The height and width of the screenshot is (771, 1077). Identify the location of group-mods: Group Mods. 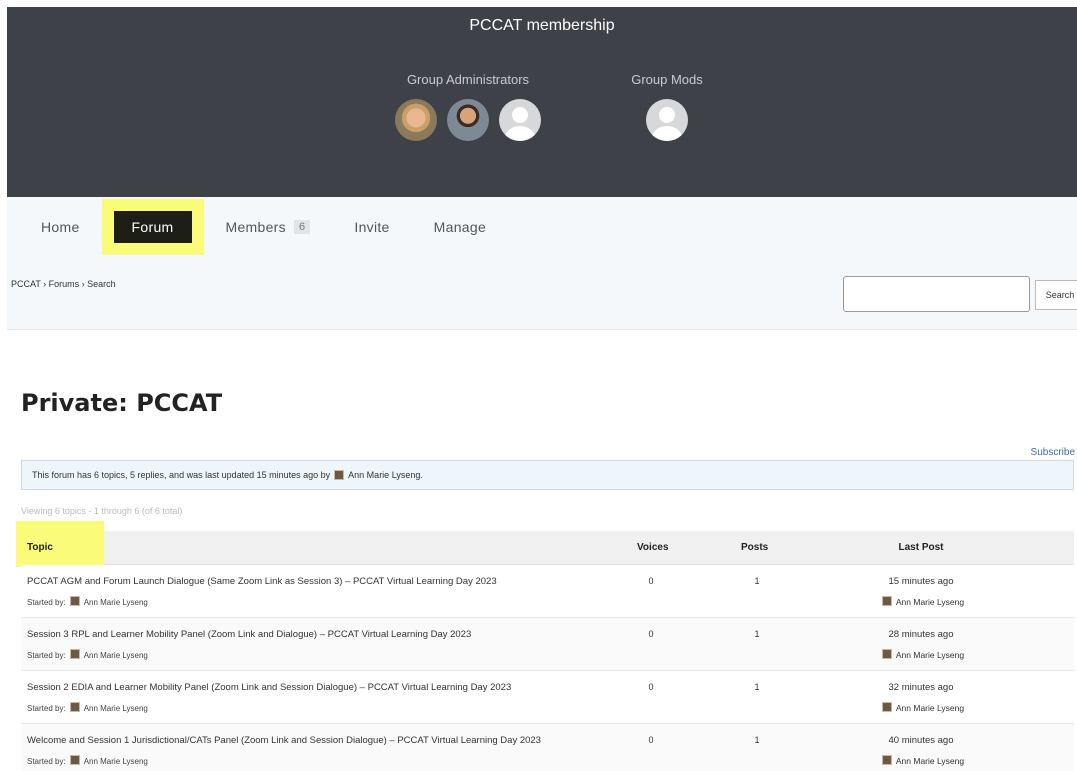
(667, 106).